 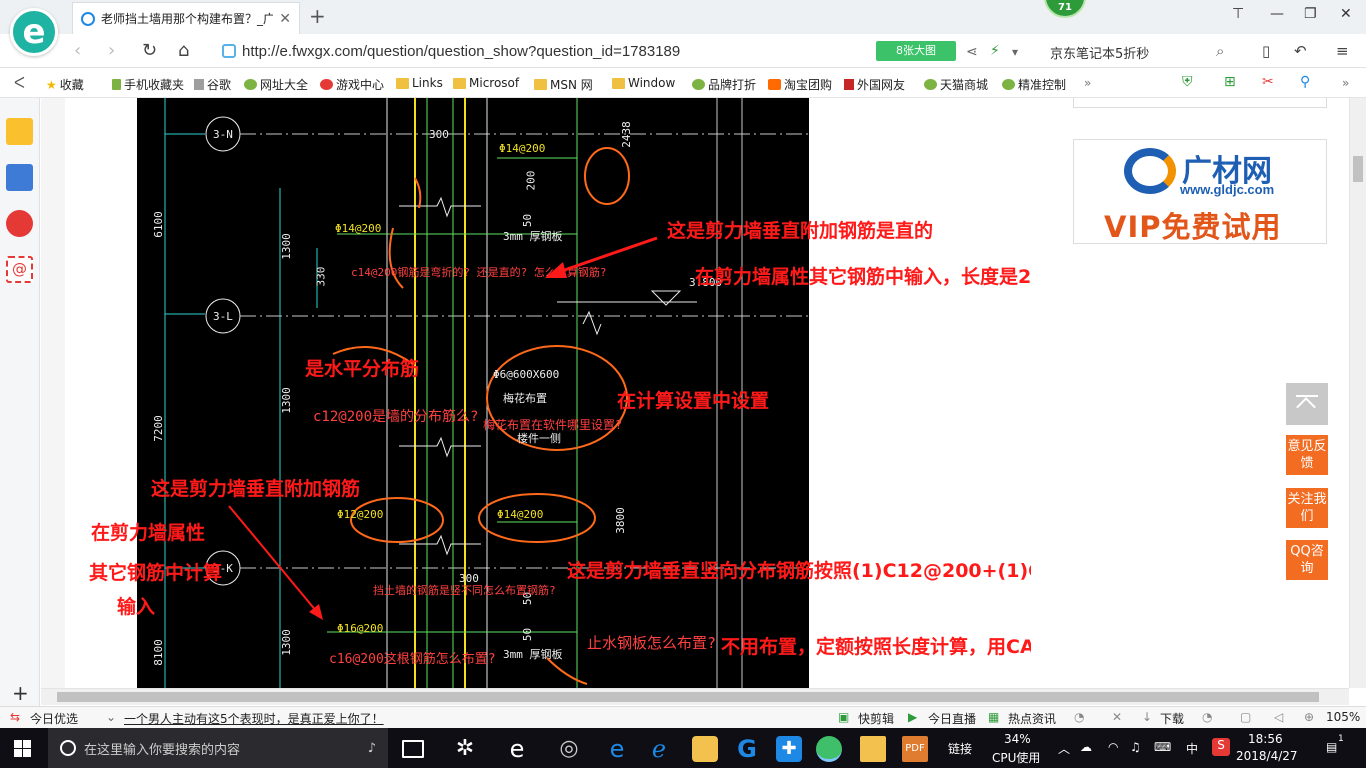 What do you see at coordinates (747, 749) in the screenshot?
I see `glodon-icon: G` at bounding box center [747, 749].